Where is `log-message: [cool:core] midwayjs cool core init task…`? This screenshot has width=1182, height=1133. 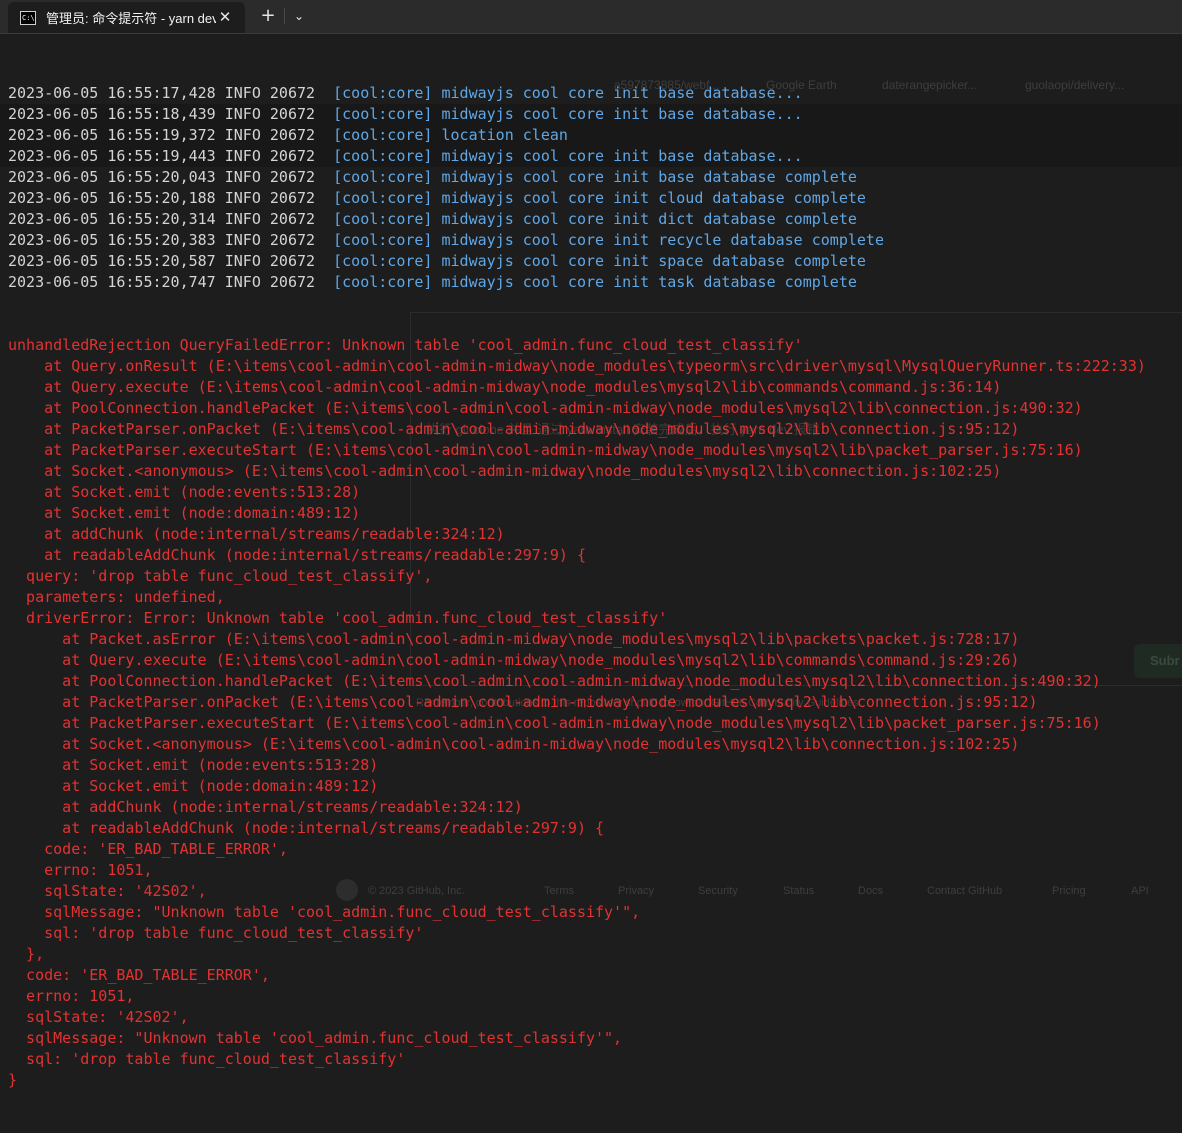
log-message: [cool:core] midwayjs cool core init task… is located at coordinates (595, 282).